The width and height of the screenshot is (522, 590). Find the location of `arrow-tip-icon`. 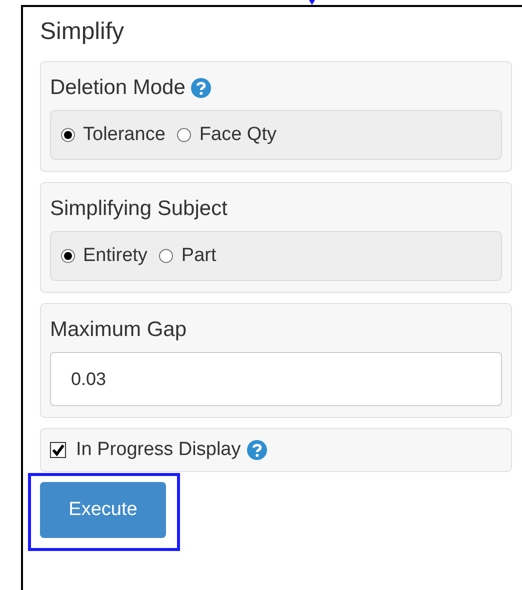

arrow-tip-icon is located at coordinates (312, 2).